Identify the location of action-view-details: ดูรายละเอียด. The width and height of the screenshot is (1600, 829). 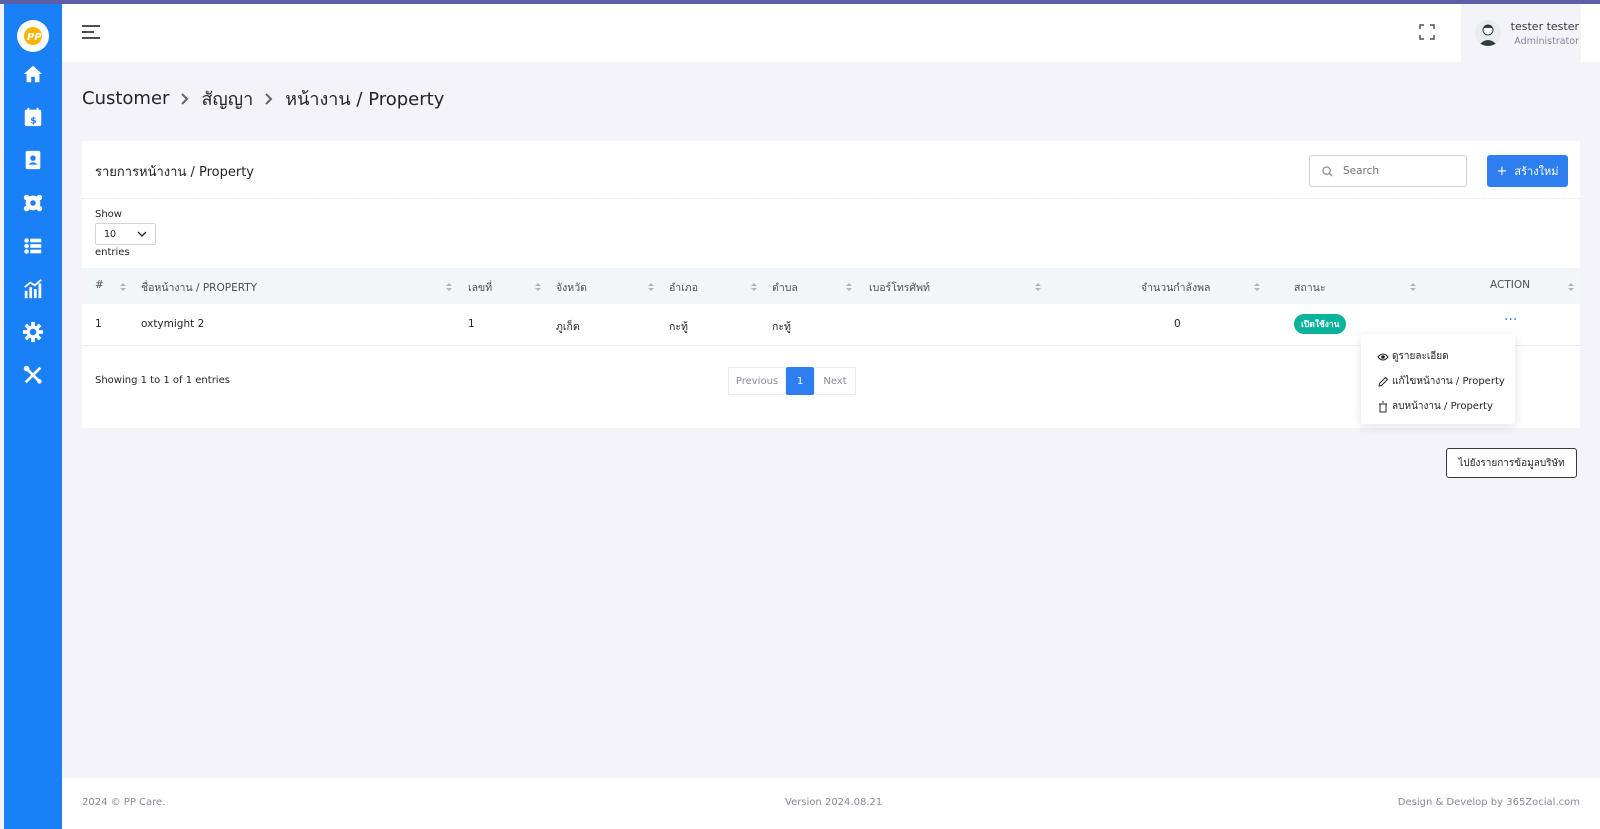
(1438, 356).